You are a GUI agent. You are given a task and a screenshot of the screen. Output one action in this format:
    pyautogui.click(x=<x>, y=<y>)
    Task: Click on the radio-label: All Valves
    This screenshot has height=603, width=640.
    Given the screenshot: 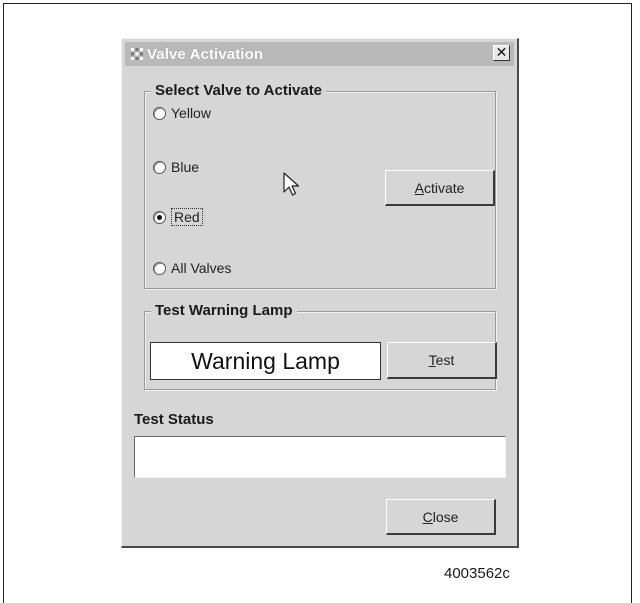 What is the action you would take?
    pyautogui.click(x=201, y=268)
    